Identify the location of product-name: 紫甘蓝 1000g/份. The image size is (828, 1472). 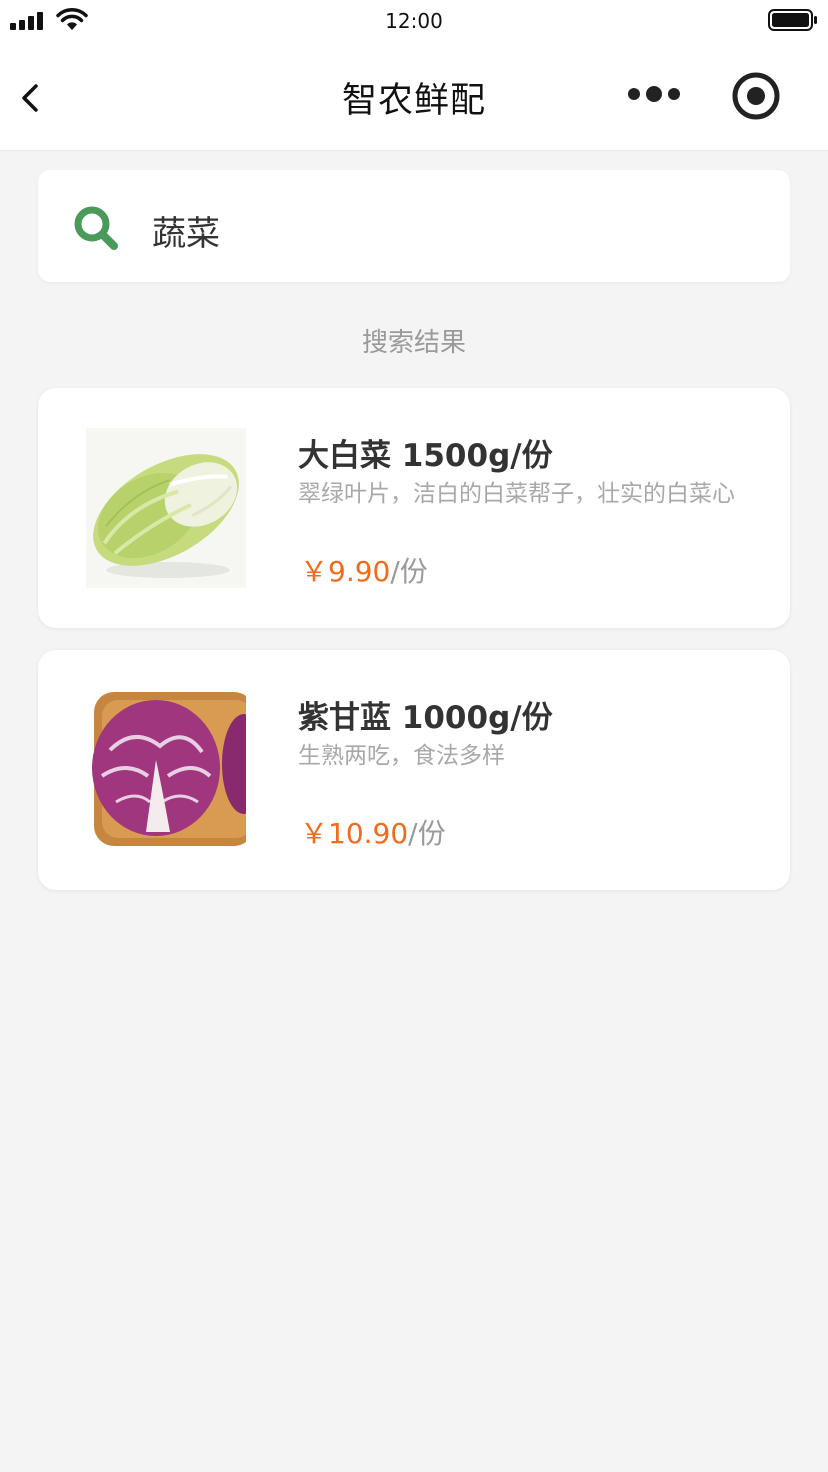
(425, 718).